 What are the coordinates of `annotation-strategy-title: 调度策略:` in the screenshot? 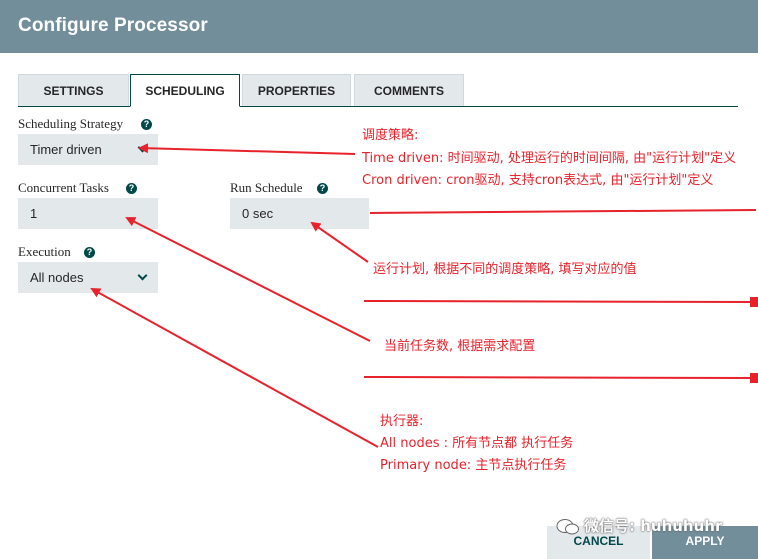 It's located at (390, 135).